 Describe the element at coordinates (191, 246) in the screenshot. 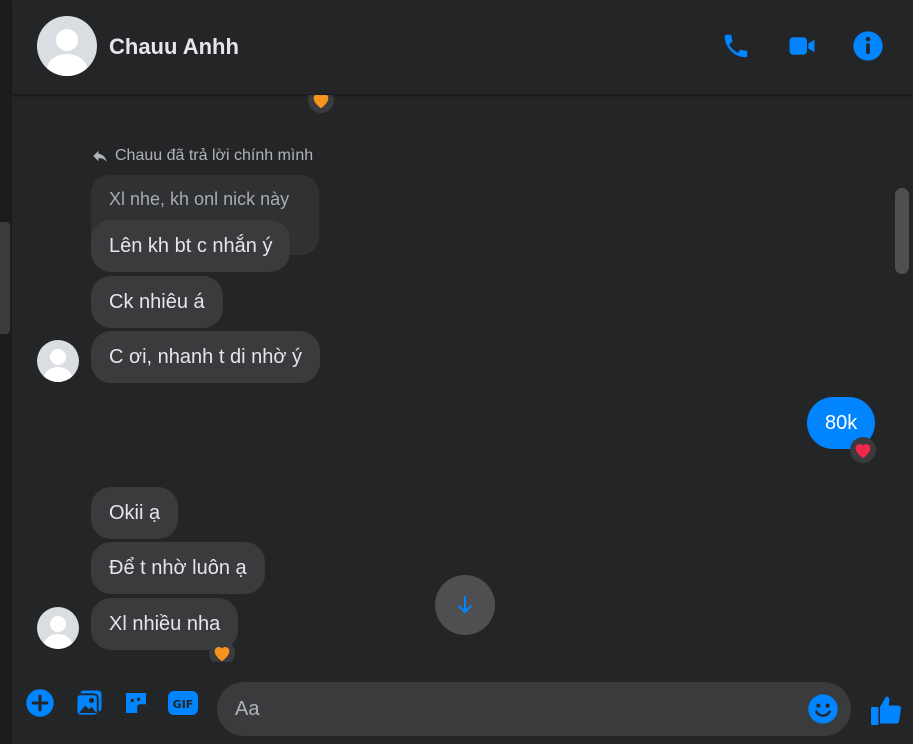

I see `message-bubble: Lên kh bt c nhắn ý` at that location.